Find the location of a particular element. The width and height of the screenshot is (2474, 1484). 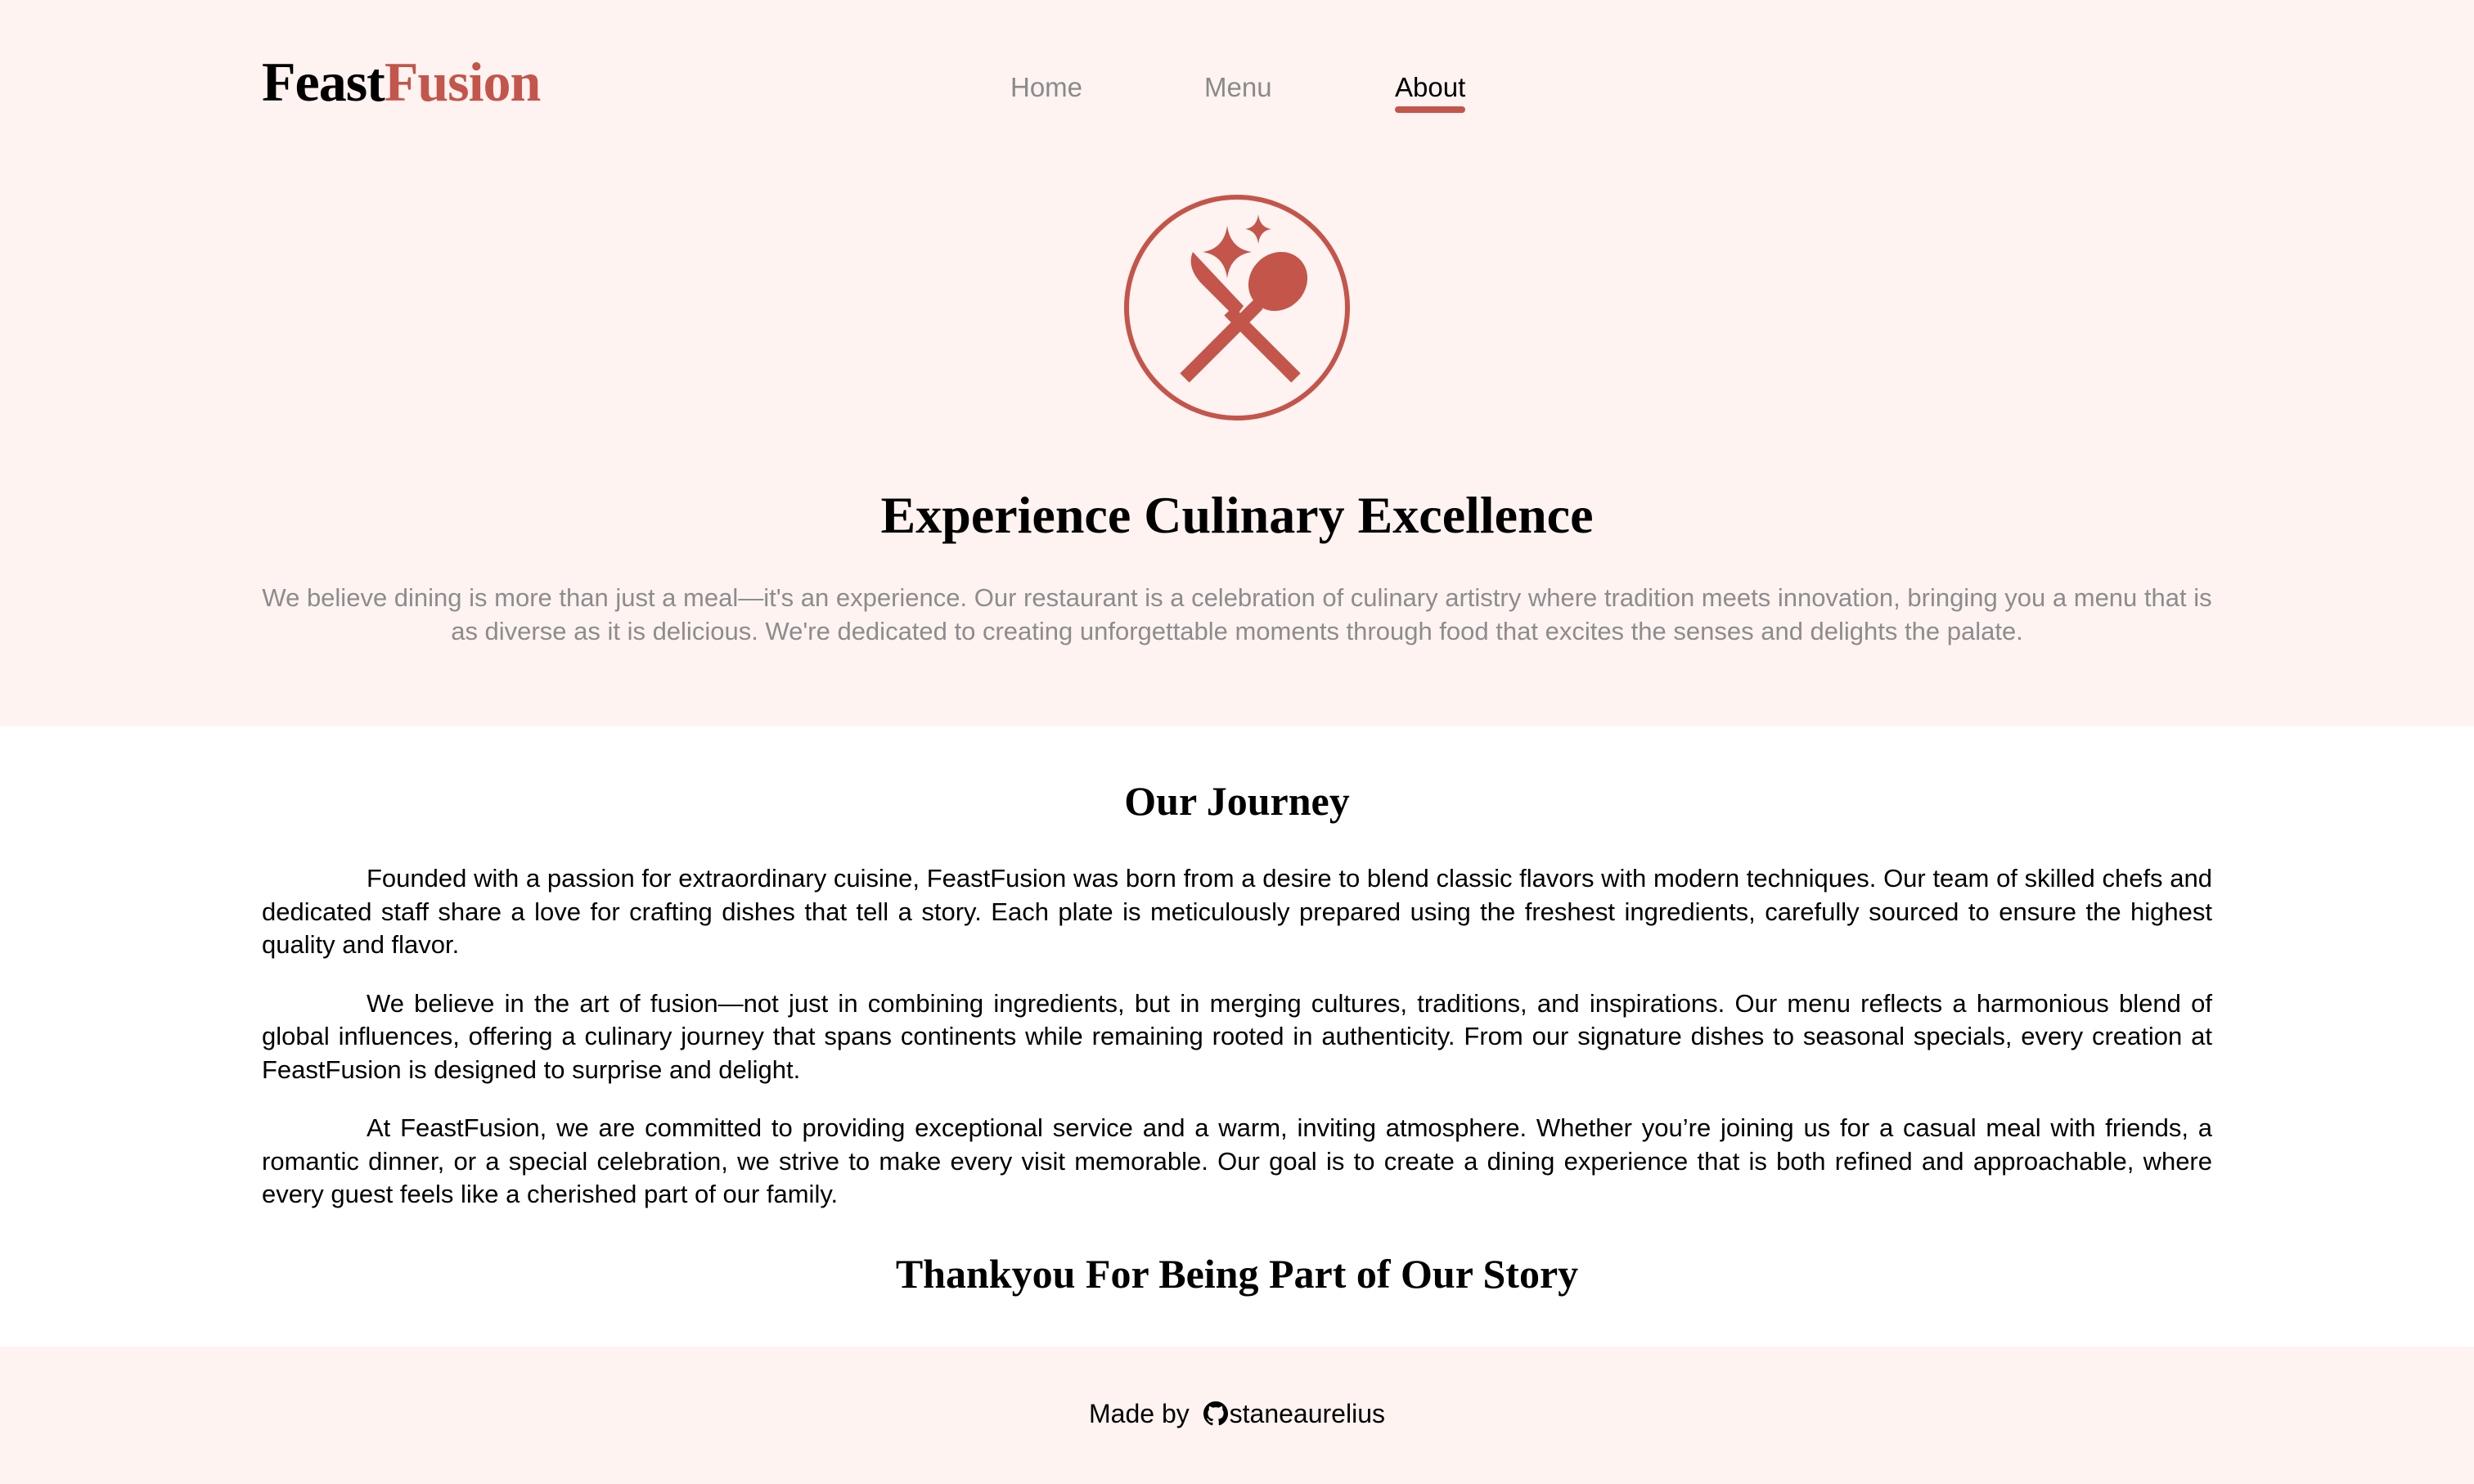

hero-title: Experience Culinary Excellence is located at coordinates (1237, 515).